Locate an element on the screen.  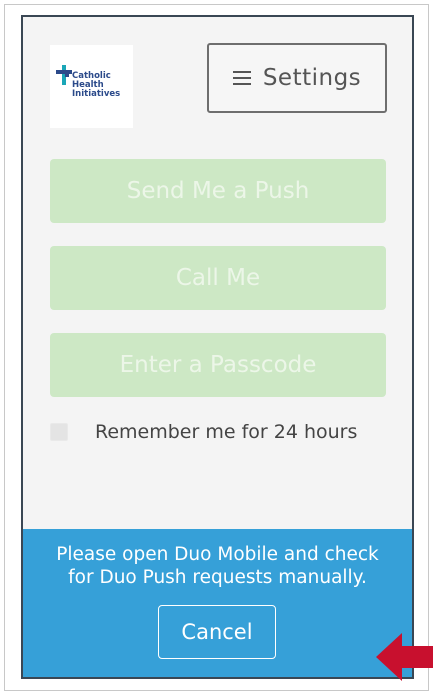
remember-me-checkbox is located at coordinates (59, 432).